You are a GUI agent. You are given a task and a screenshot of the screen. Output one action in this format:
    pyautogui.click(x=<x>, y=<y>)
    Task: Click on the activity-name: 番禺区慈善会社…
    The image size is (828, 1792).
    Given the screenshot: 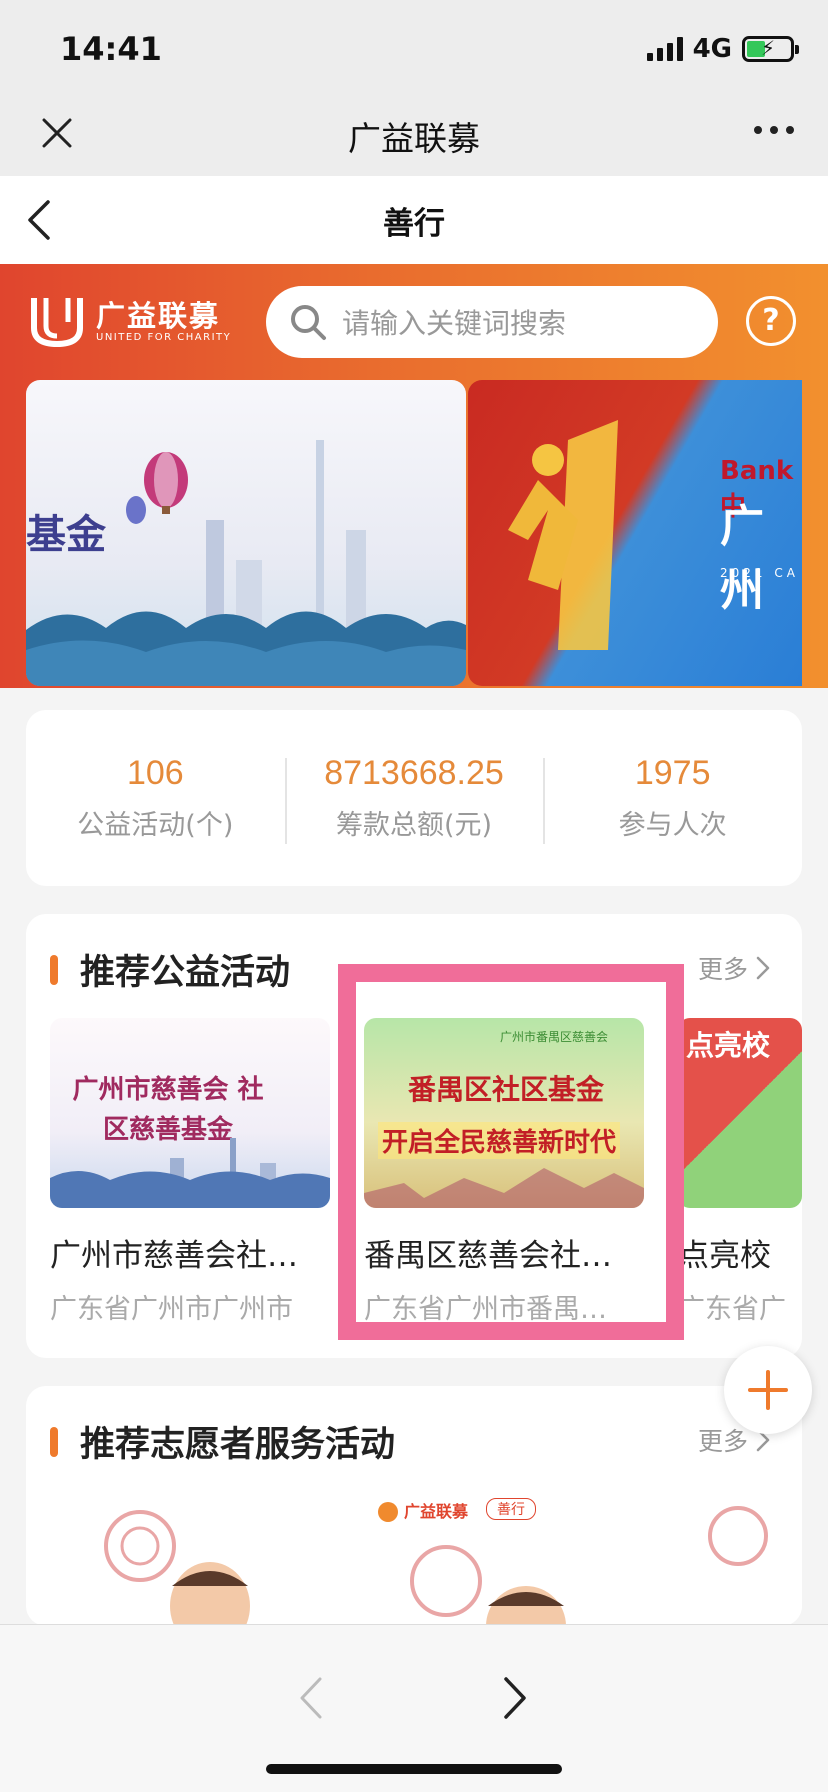 What is the action you would take?
    pyautogui.click(x=488, y=1256)
    